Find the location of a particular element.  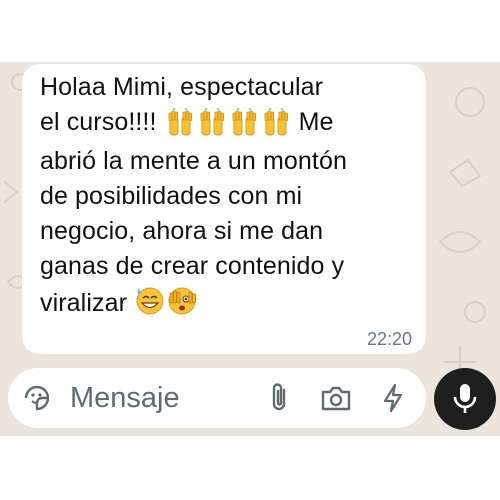

face-with-peeking-eye-emoji-icon is located at coordinates (182, 301).